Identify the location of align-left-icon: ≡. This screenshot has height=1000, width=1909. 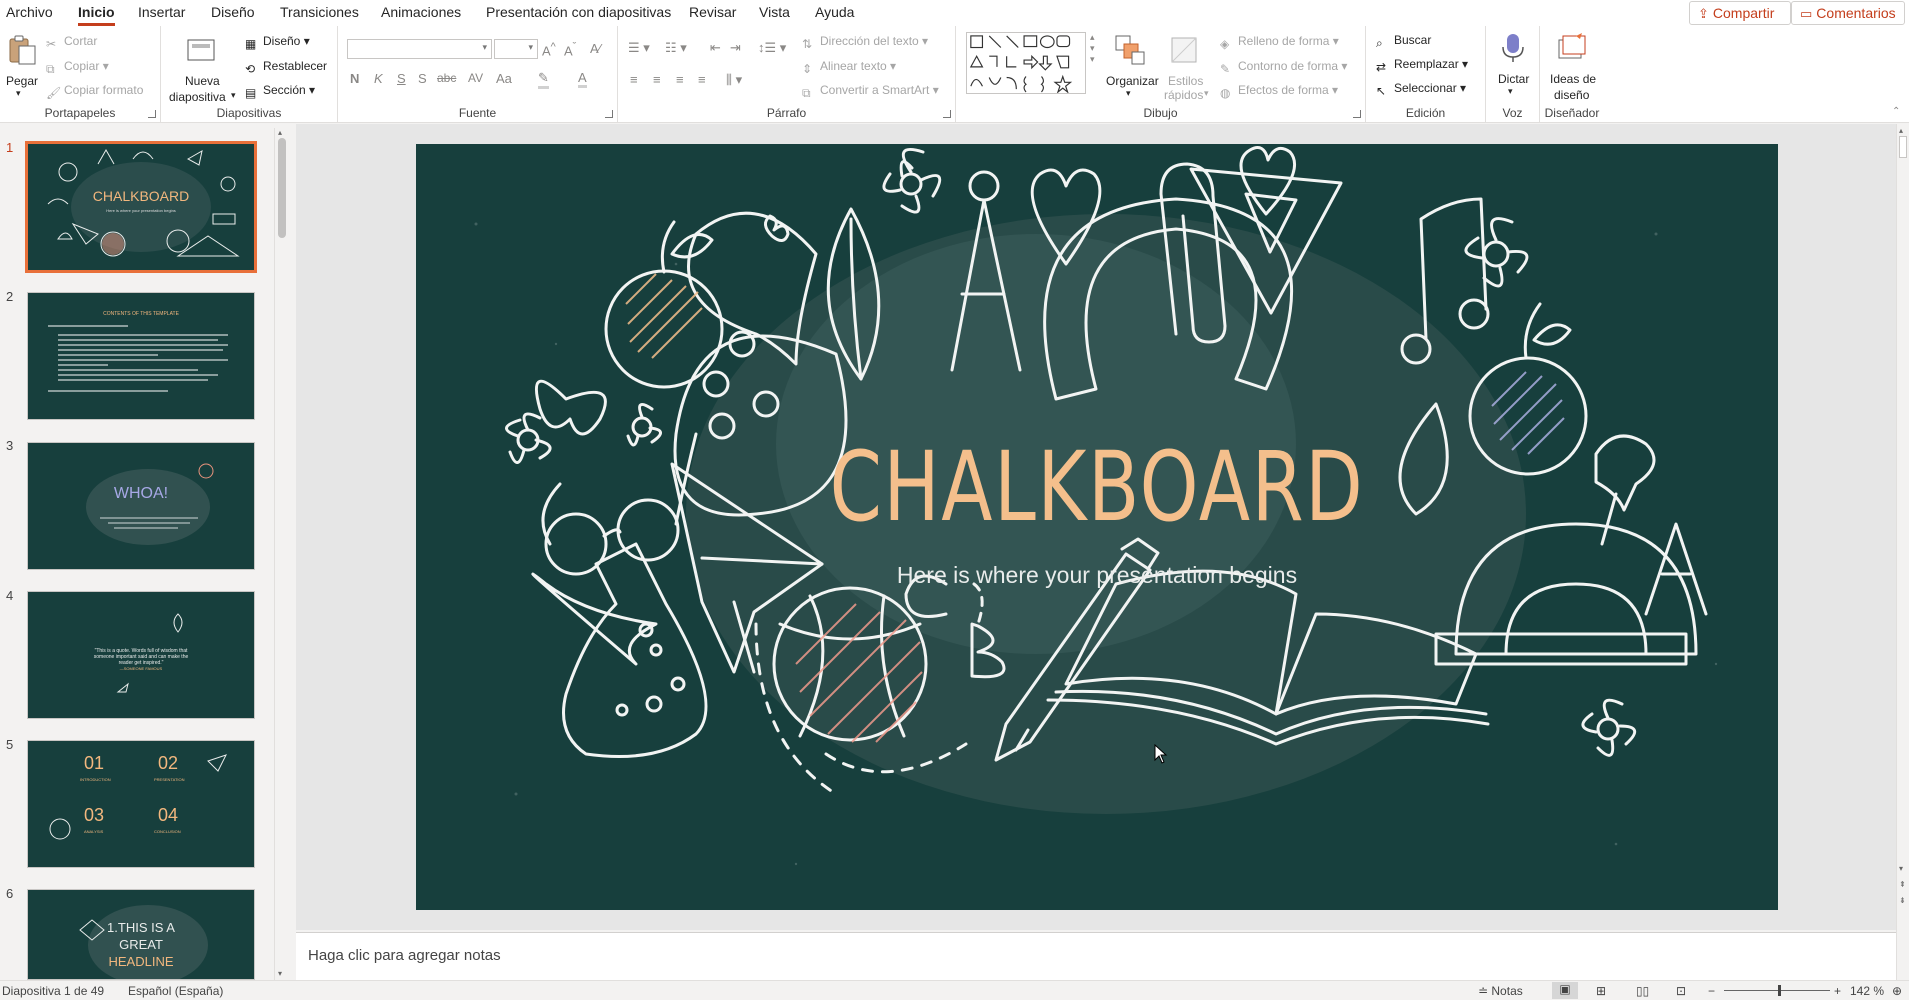
(634, 79).